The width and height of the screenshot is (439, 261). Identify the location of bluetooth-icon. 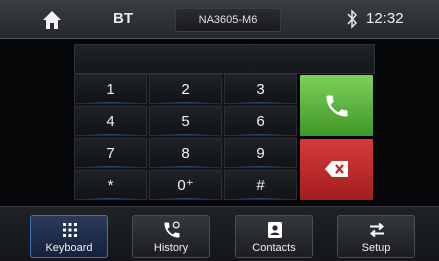
(352, 19).